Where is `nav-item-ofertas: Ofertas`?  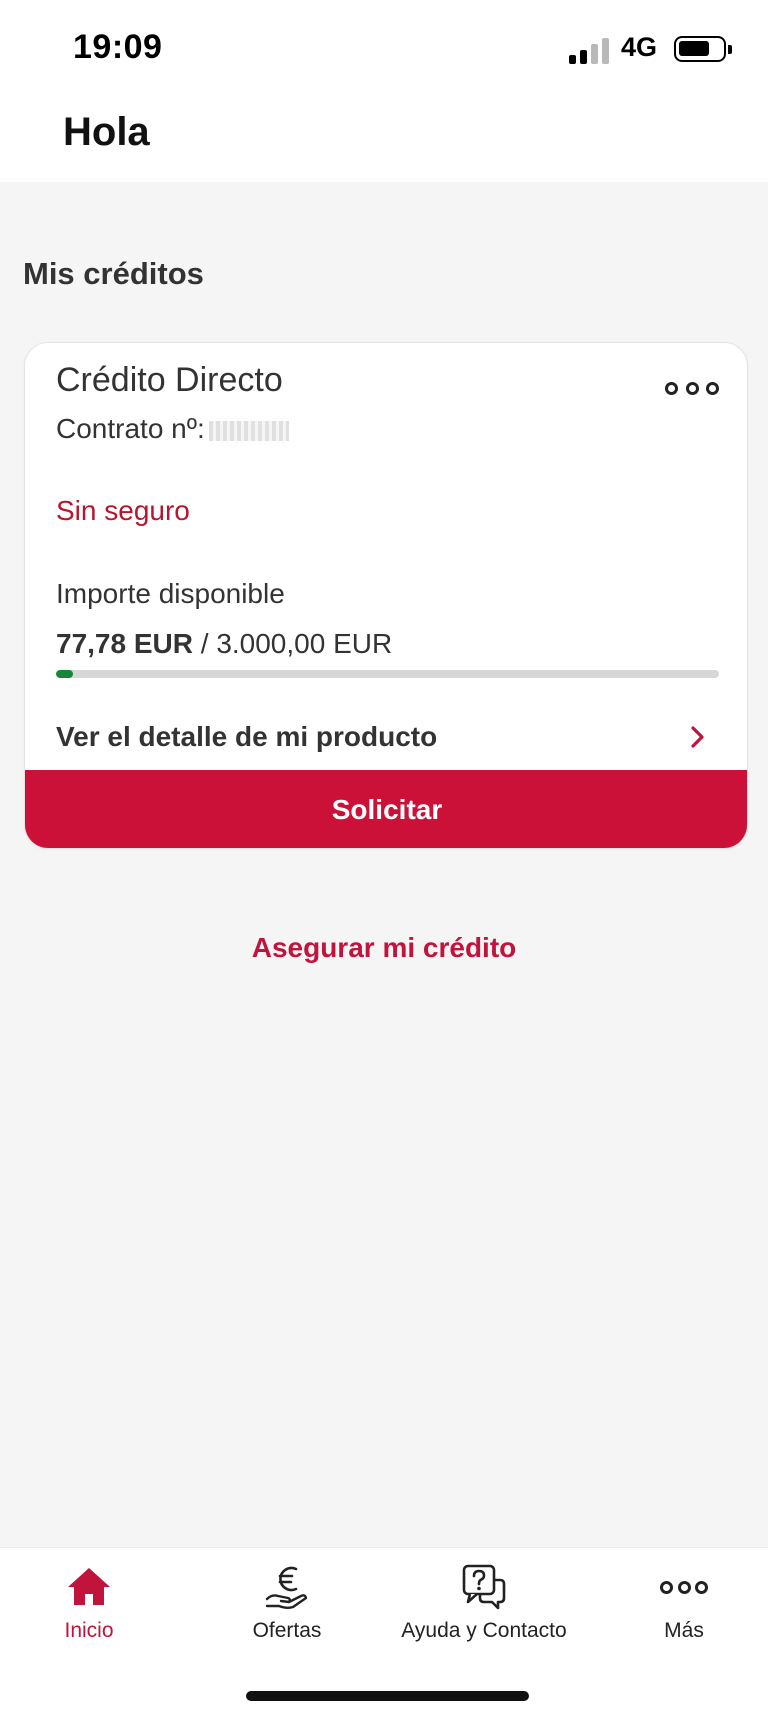
nav-item-ofertas: Ofertas is located at coordinates (287, 1608).